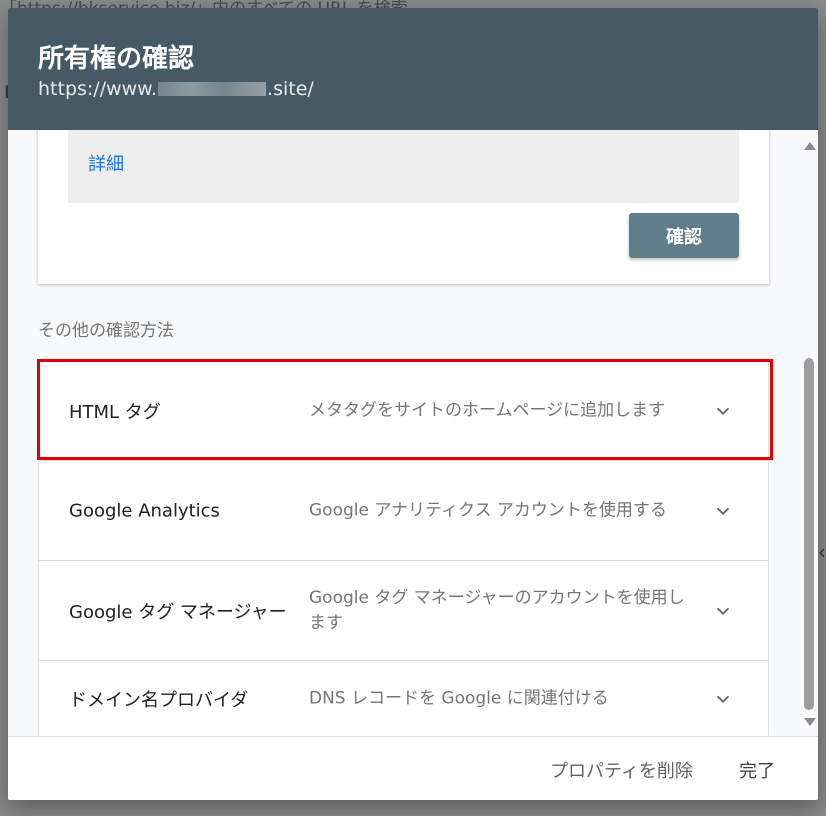 The width and height of the screenshot is (826, 816). I want to click on delete-property-button: プロパティを削除, so click(621, 770).